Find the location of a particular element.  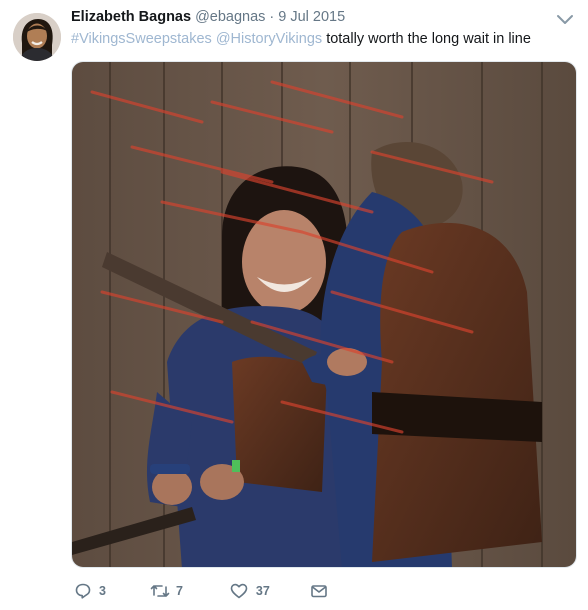

like-count: 37 is located at coordinates (262, 591).